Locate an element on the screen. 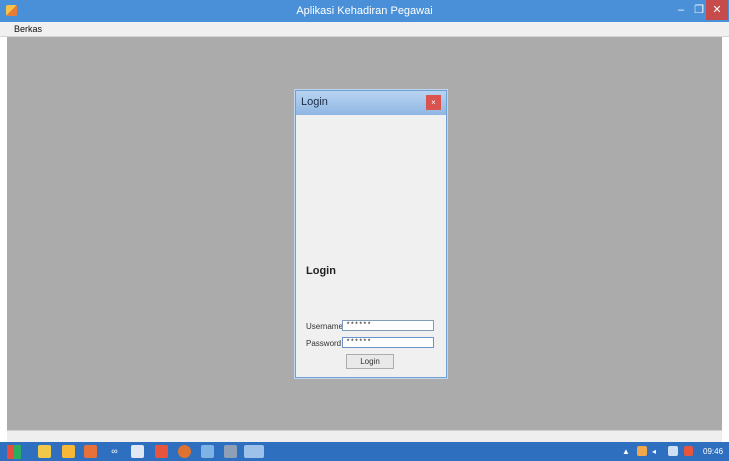 Image resolution: width=729 pixels, height=461 pixels. notepad-icon is located at coordinates (207, 451).